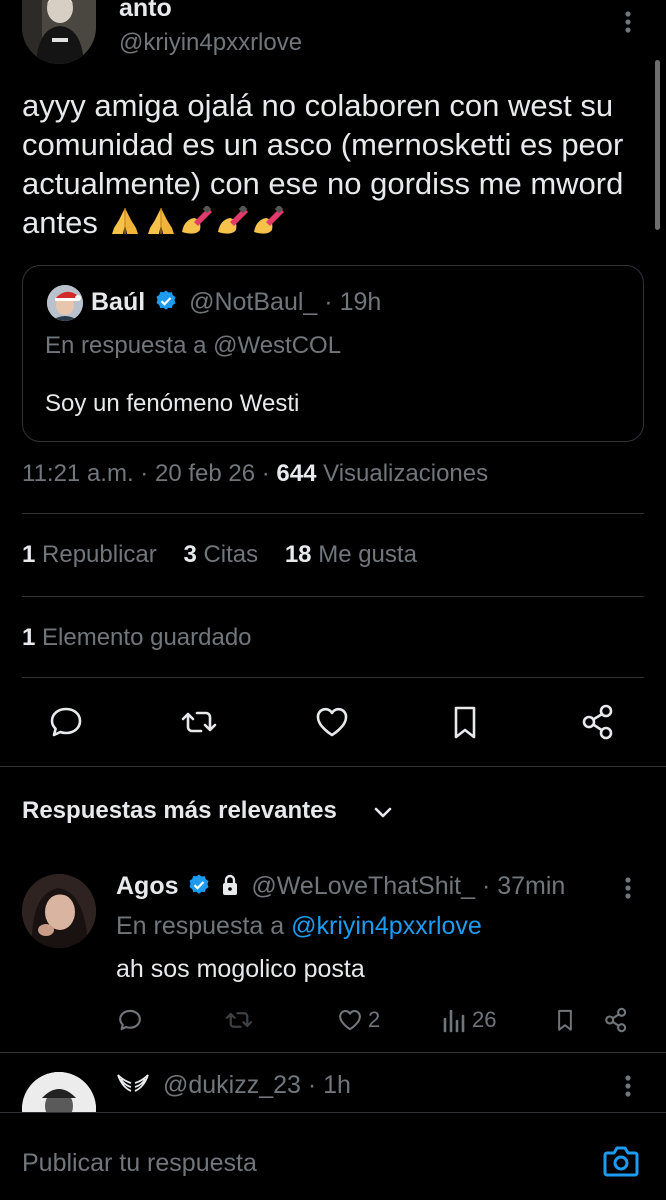  I want to click on reply-button, so click(66, 722).